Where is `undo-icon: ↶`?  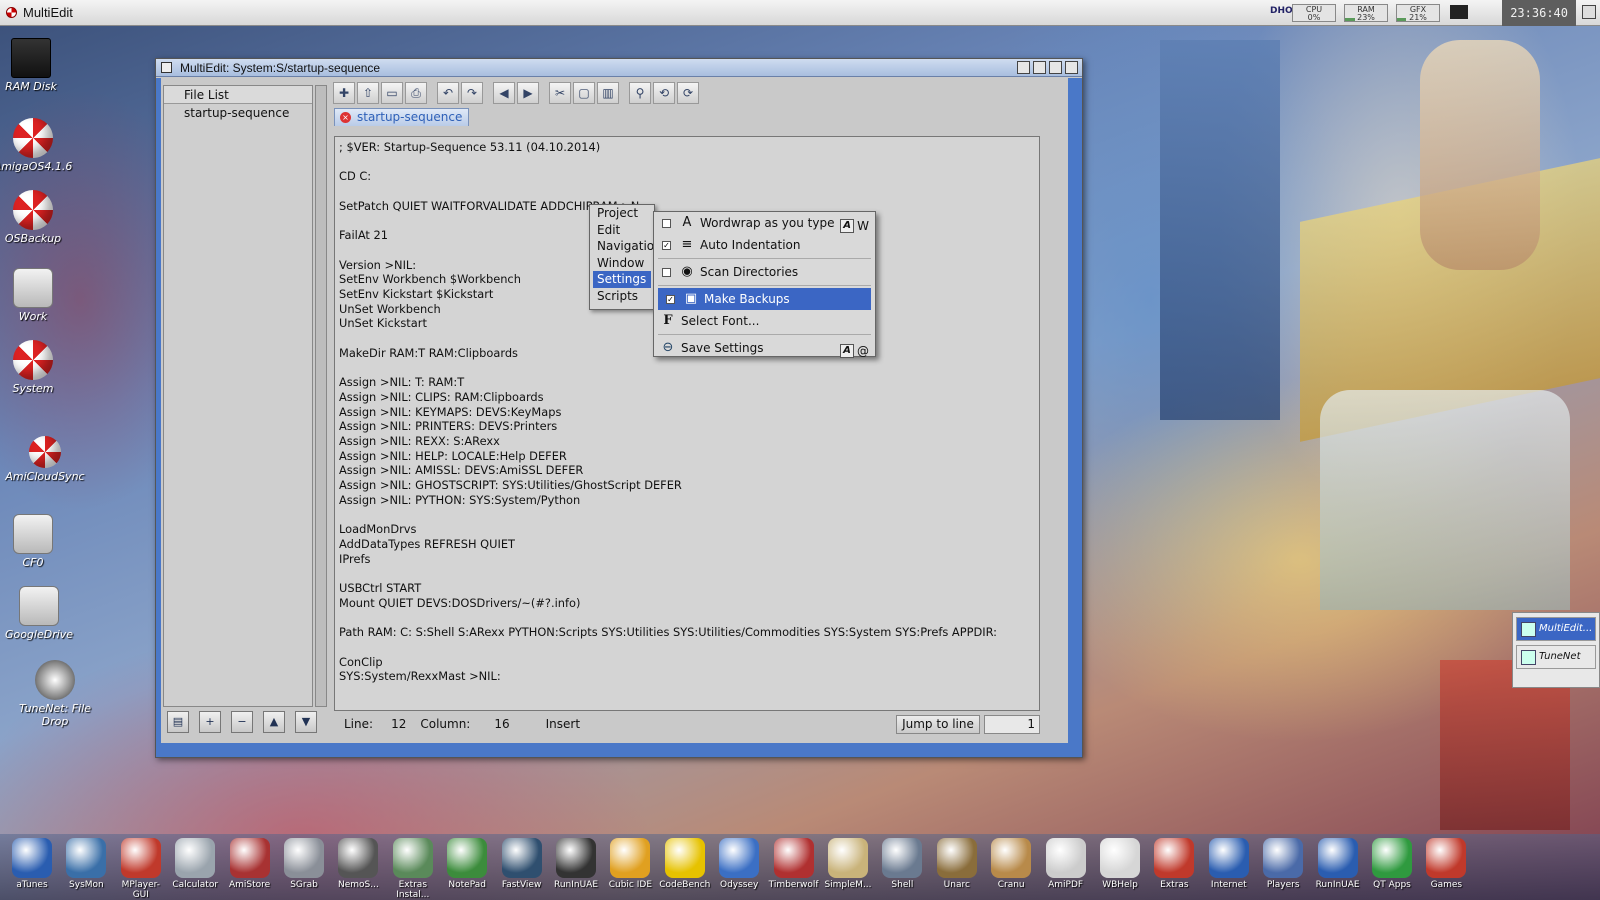
undo-icon: ↶ is located at coordinates (448, 93).